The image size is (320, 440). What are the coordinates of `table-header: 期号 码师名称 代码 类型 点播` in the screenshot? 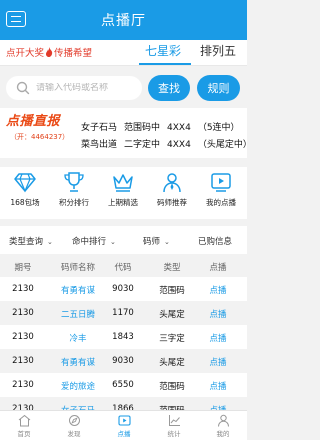 It's located at (123, 266).